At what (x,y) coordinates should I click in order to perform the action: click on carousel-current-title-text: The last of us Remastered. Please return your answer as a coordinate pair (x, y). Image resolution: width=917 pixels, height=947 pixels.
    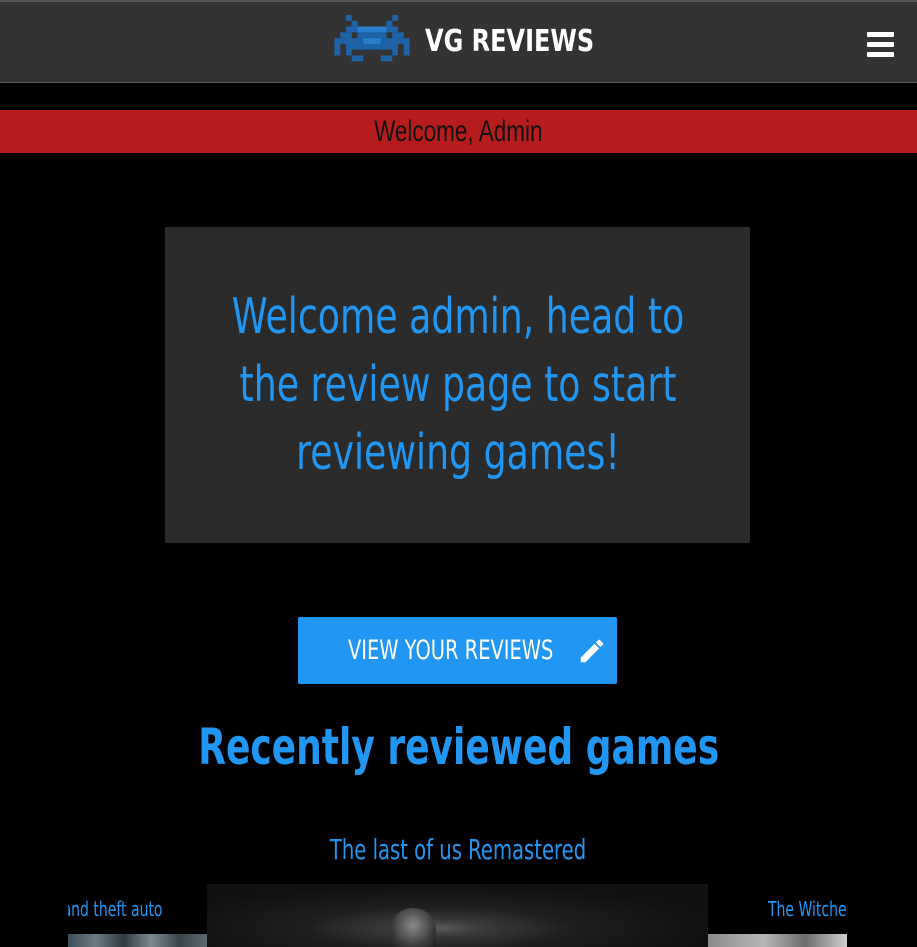
    Looking at the image, I should click on (458, 850).